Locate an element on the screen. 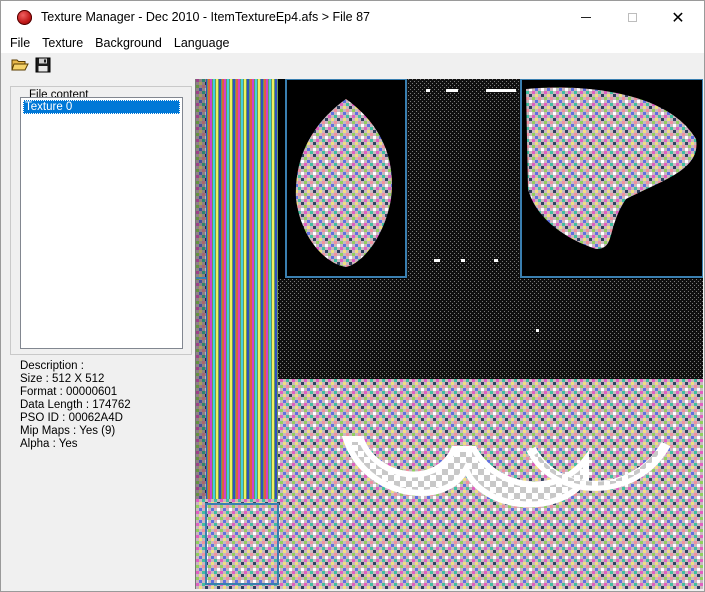 This screenshot has width=705, height=592. open-button is located at coordinates (20, 65).